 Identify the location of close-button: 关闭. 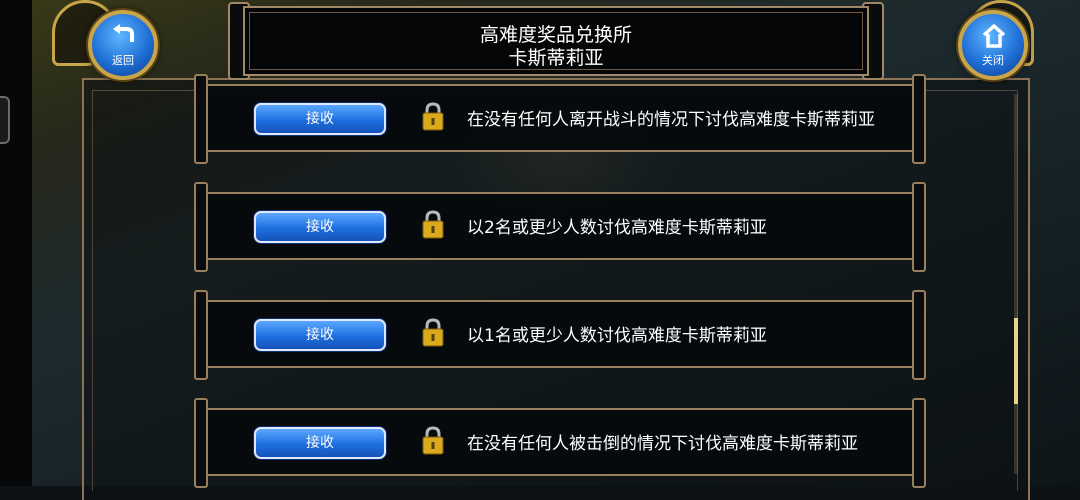
(993, 45).